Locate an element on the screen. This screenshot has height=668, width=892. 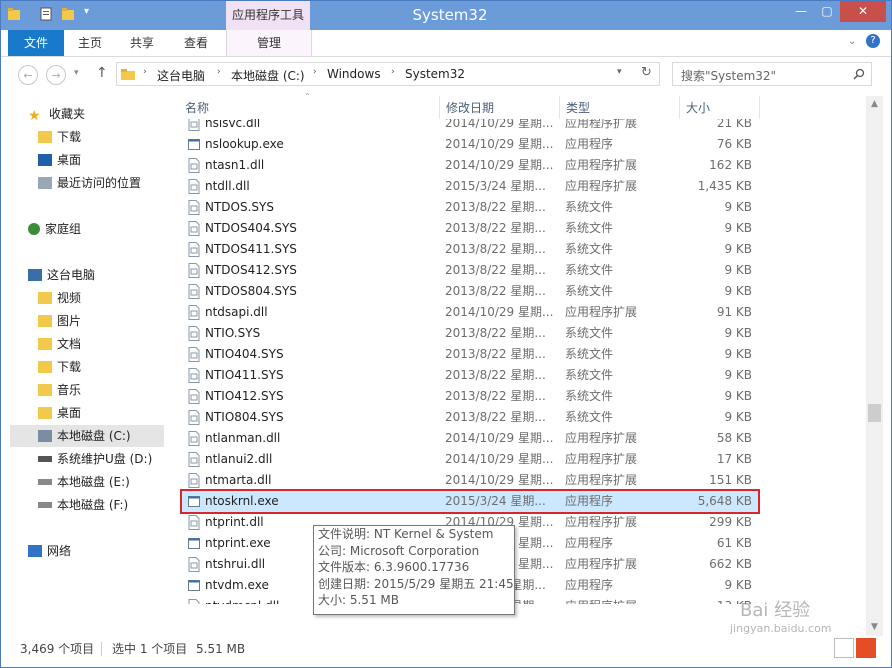
file-size: 162 KB is located at coordinates (730, 165).